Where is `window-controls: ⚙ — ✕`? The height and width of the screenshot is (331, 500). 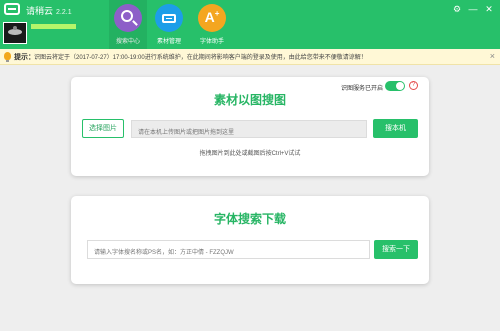 window-controls: ⚙ — ✕ is located at coordinates (473, 9).